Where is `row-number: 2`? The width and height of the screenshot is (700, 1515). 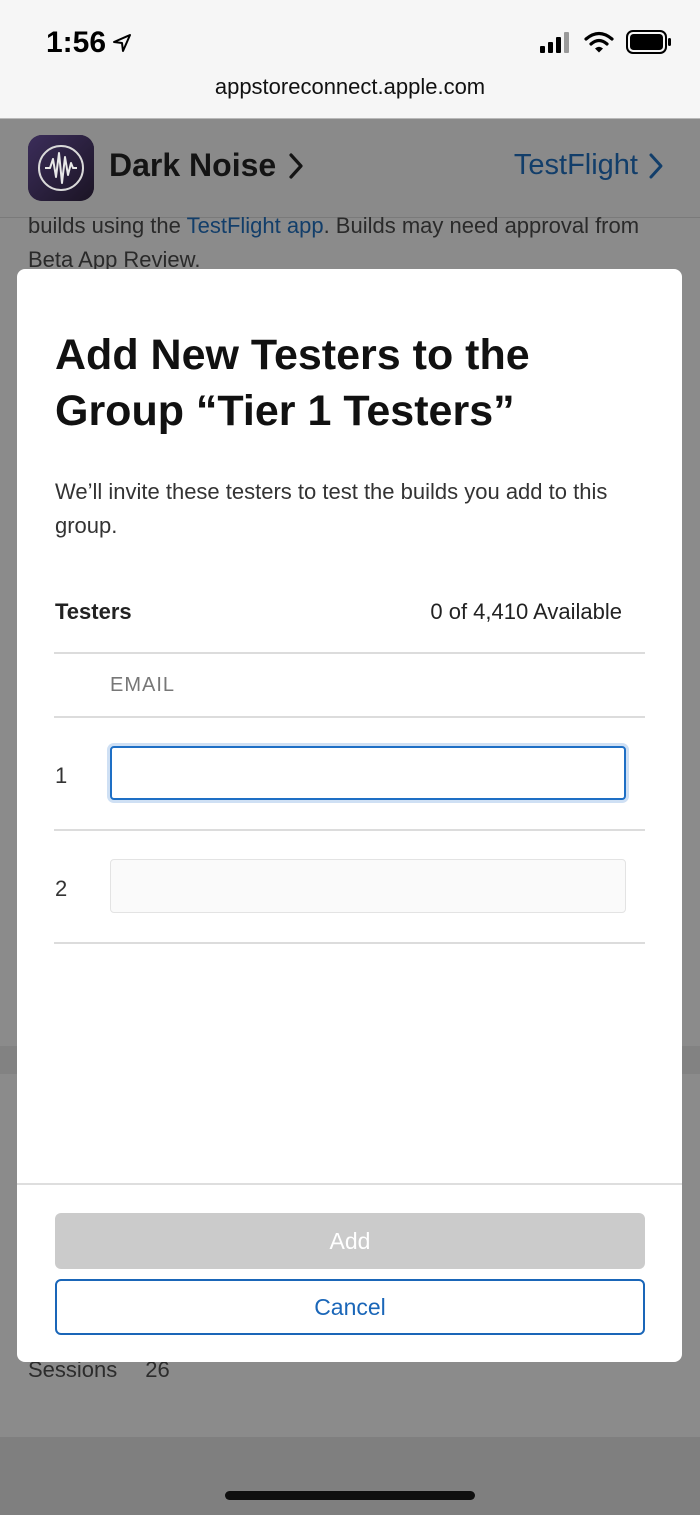
row-number: 2 is located at coordinates (61, 888).